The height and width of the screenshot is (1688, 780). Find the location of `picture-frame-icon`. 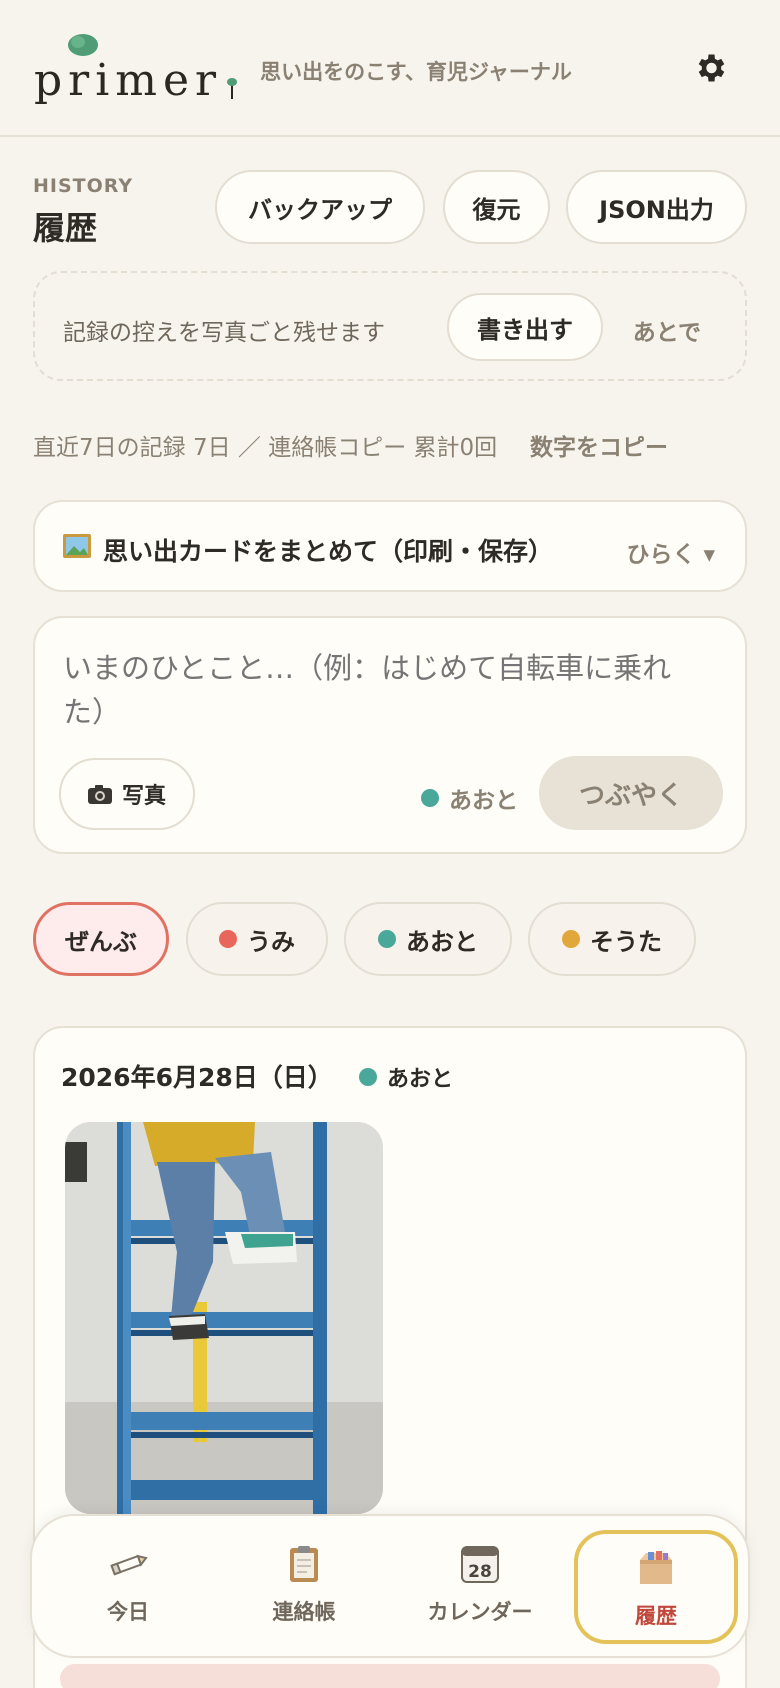

picture-frame-icon is located at coordinates (77, 546).